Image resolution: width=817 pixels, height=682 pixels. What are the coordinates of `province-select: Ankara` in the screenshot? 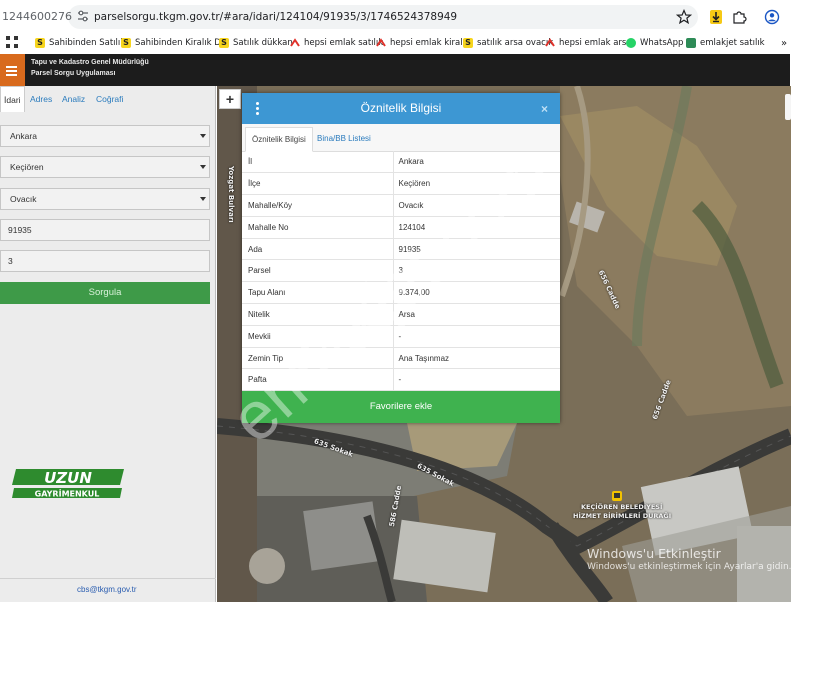 It's located at (105, 136).